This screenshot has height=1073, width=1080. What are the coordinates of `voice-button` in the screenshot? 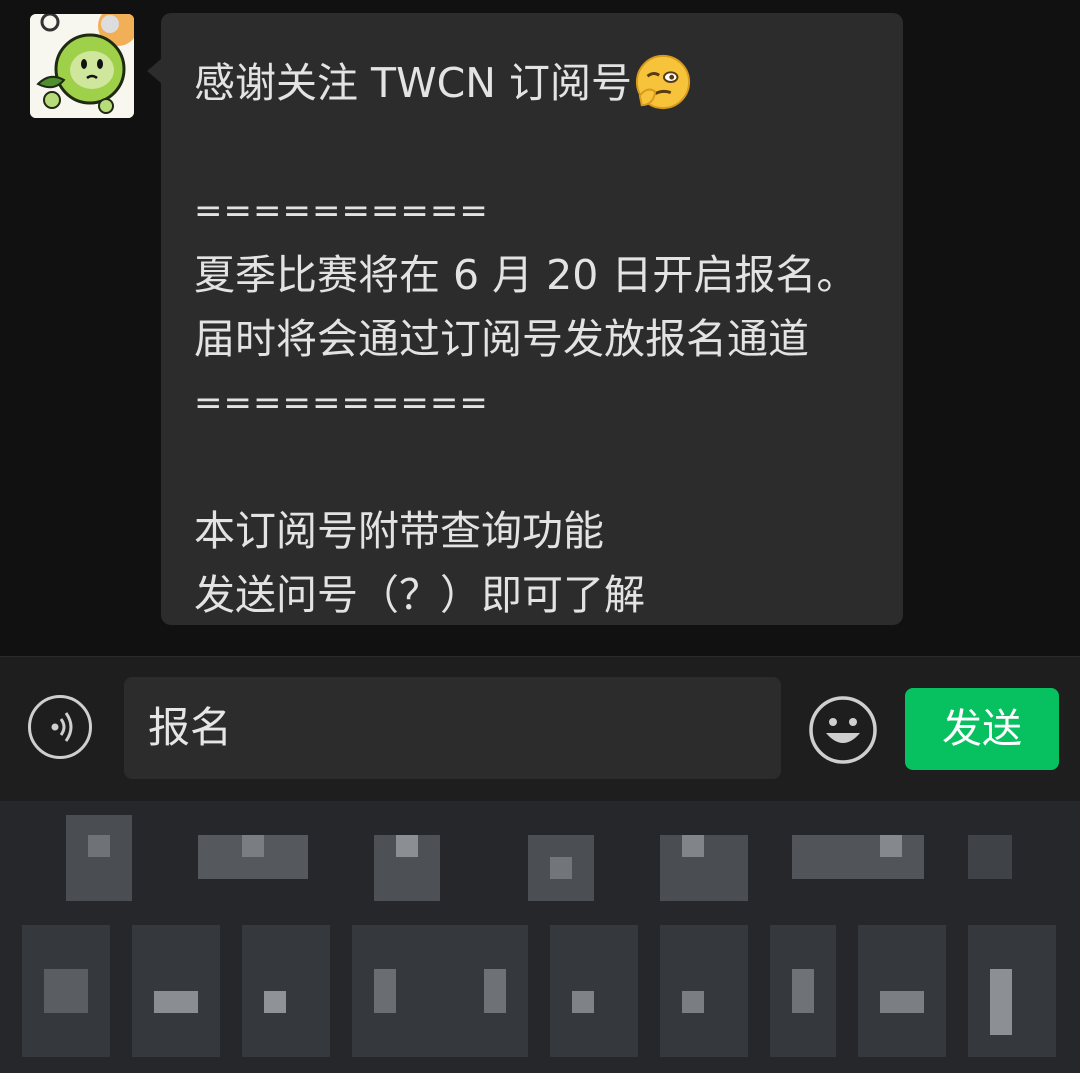 It's located at (60, 727).